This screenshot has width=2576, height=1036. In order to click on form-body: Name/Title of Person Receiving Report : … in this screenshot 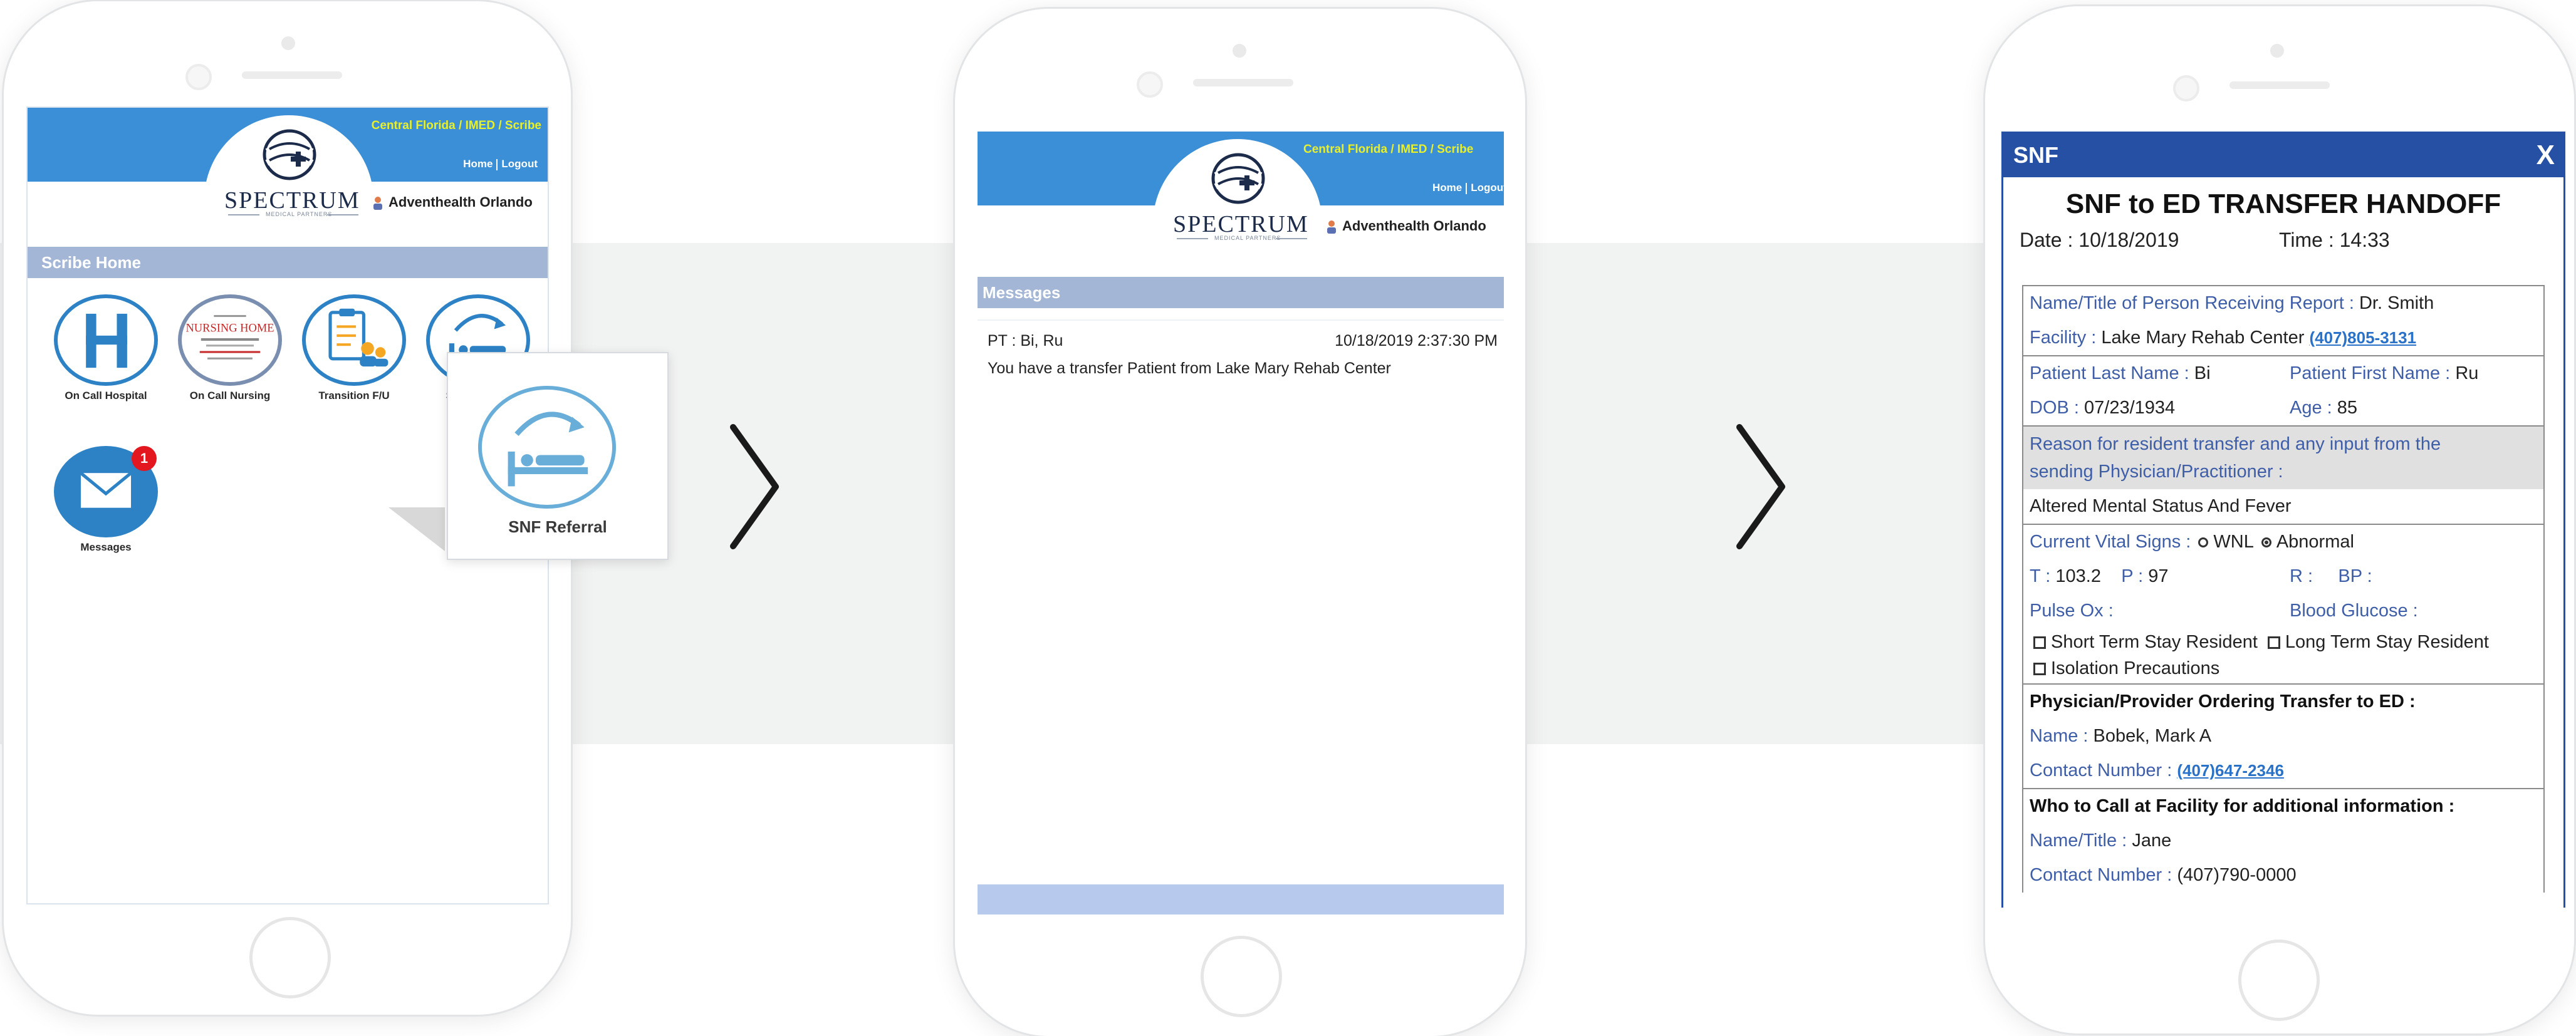, I will do `click(2283, 589)`.